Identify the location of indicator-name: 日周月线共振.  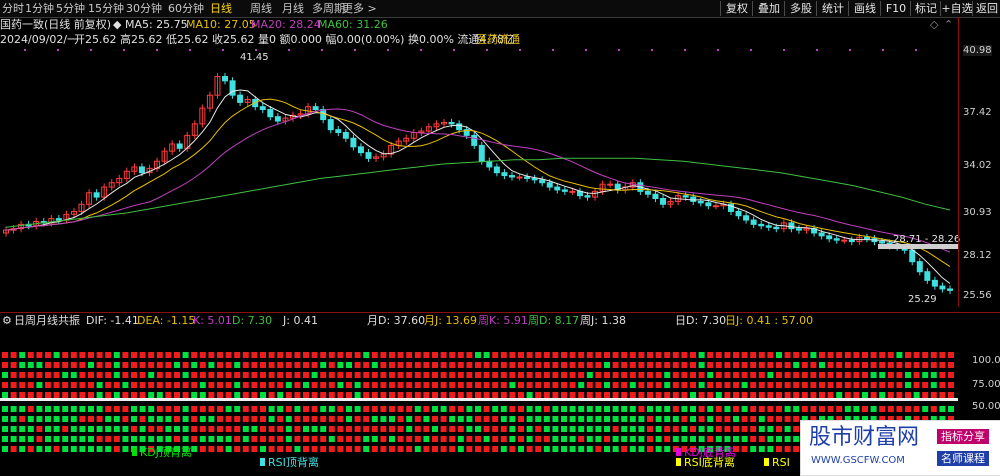
(47, 320).